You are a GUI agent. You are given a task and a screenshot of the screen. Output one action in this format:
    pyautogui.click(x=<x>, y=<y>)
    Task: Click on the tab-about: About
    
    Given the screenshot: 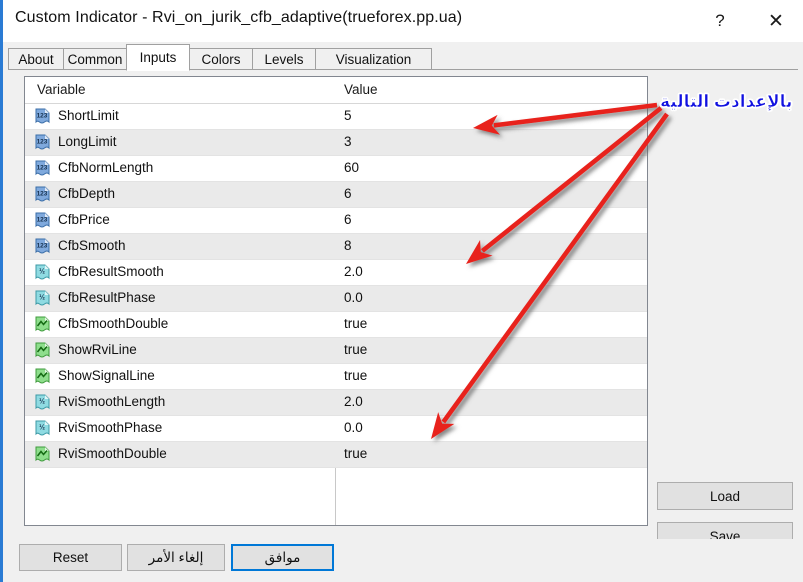 What is the action you would take?
    pyautogui.click(x=36, y=59)
    